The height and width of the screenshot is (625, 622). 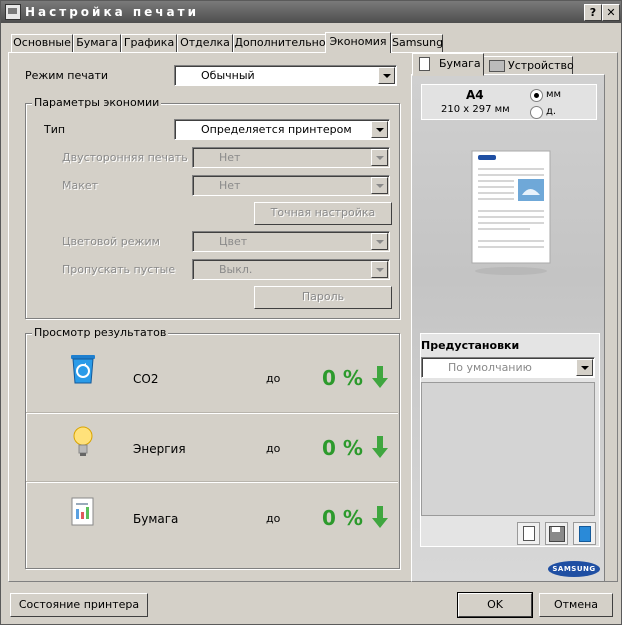 What do you see at coordinates (233, 241) in the screenshot?
I see `color-mode-value: Цвет` at bounding box center [233, 241].